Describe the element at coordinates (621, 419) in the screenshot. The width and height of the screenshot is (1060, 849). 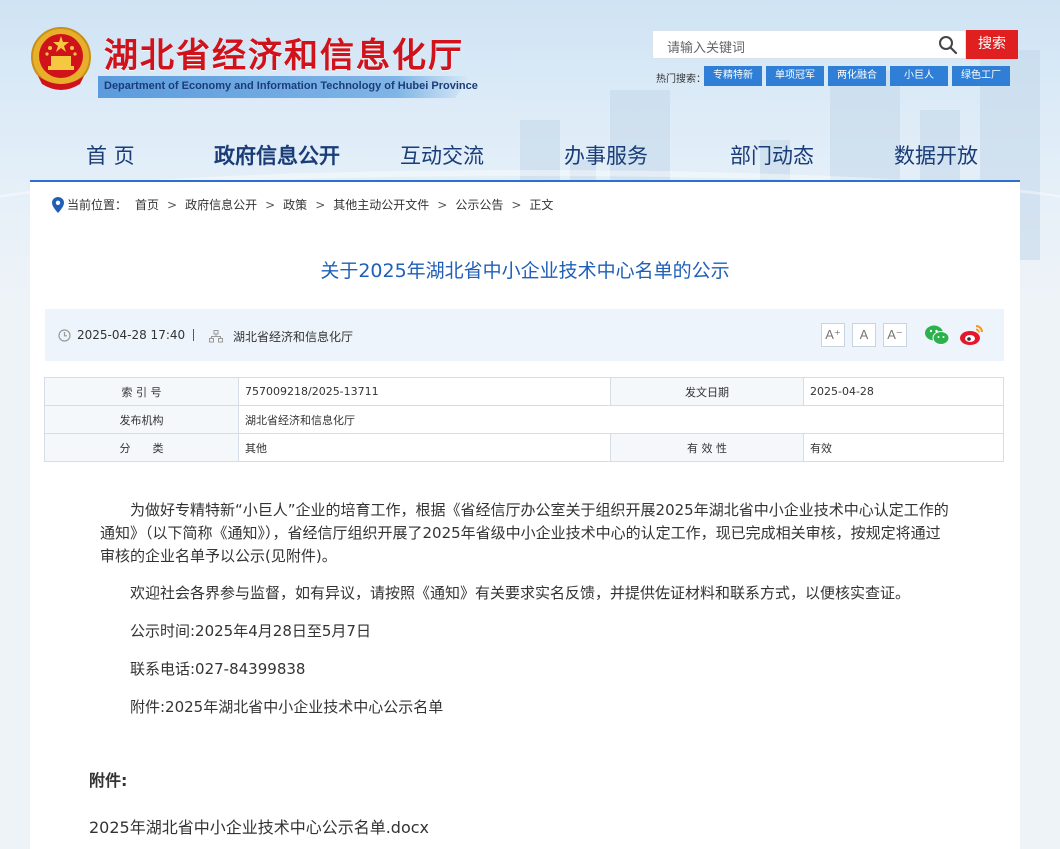
I see `publisher-value: 湖北省经济和信息化厅` at that location.